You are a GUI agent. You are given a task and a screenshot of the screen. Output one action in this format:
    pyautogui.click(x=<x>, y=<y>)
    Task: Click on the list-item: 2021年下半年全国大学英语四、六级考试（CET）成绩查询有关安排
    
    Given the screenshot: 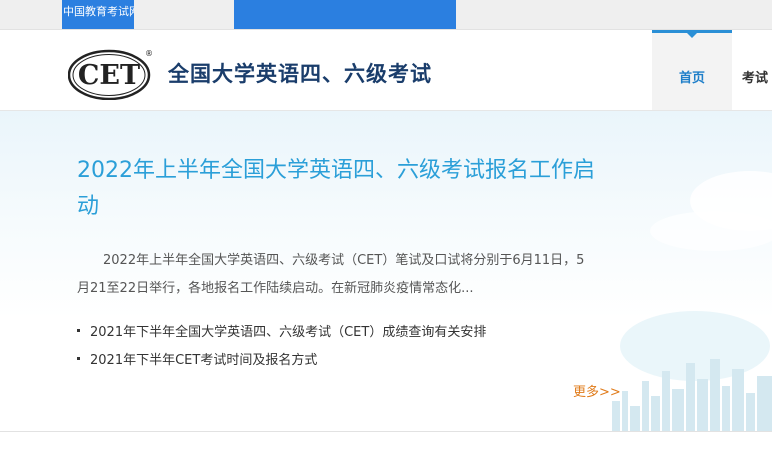 What is the action you would take?
    pyautogui.click(x=281, y=333)
    